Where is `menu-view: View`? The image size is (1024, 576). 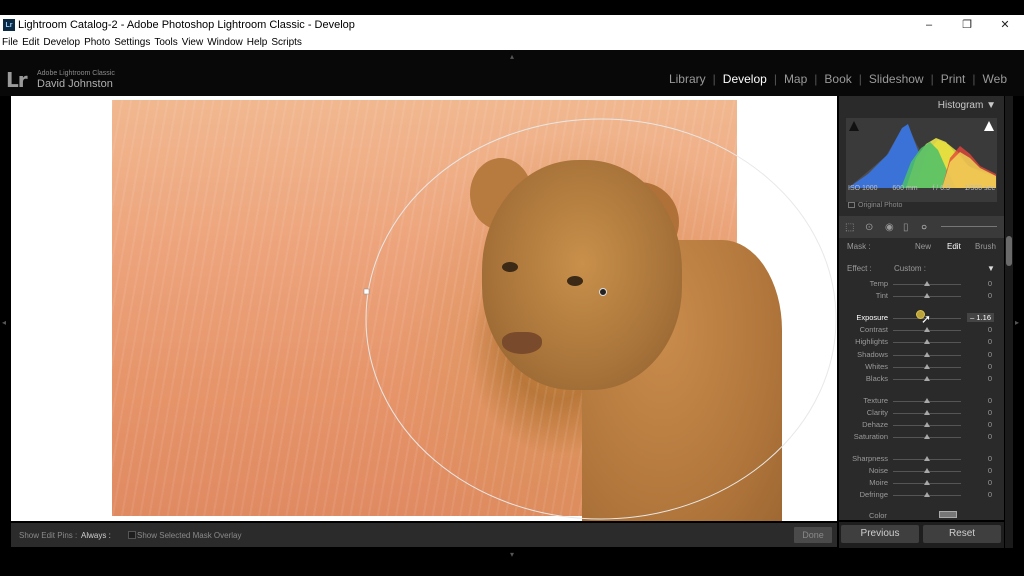
menu-view: View is located at coordinates (193, 42).